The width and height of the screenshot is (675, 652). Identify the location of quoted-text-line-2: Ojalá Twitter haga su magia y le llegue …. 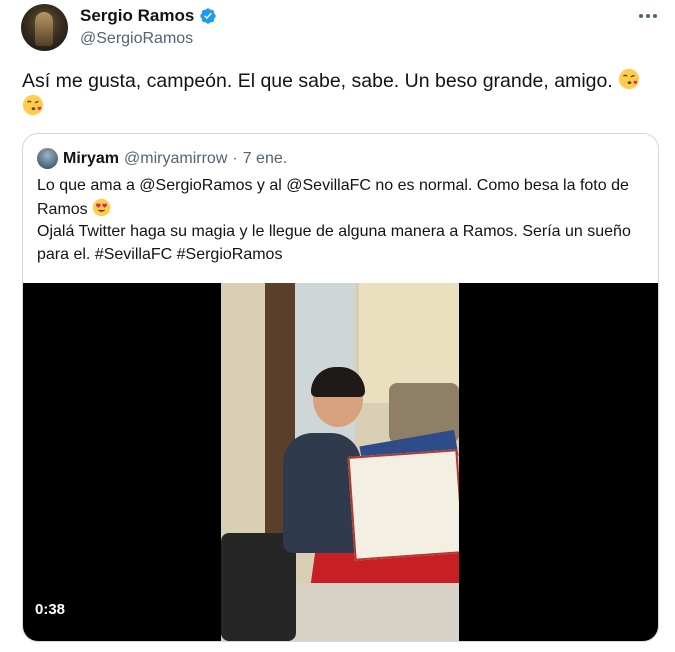
(334, 243).